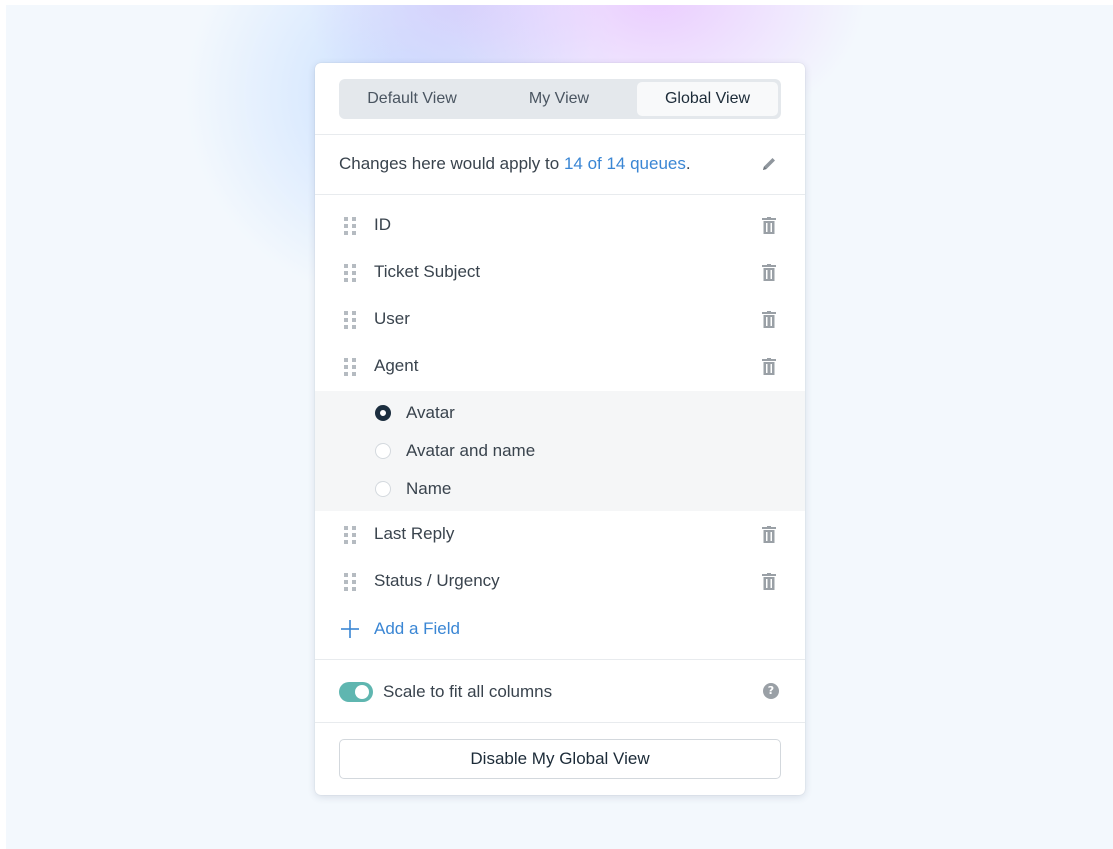  I want to click on field-label: User, so click(392, 318).